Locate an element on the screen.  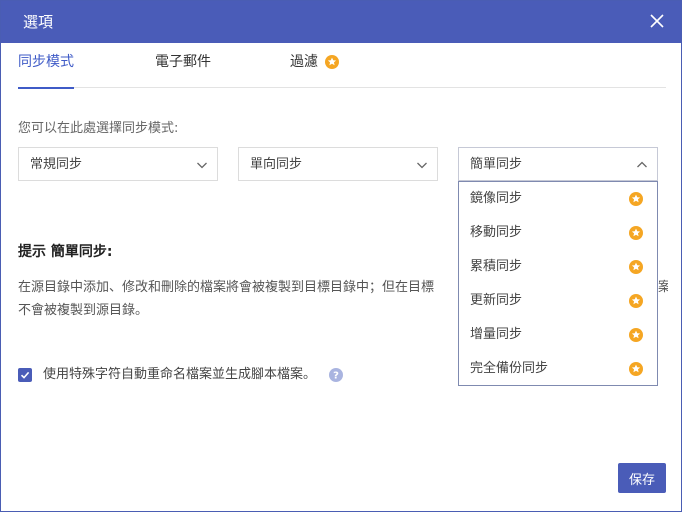
checkmark-icon is located at coordinates (25, 375).